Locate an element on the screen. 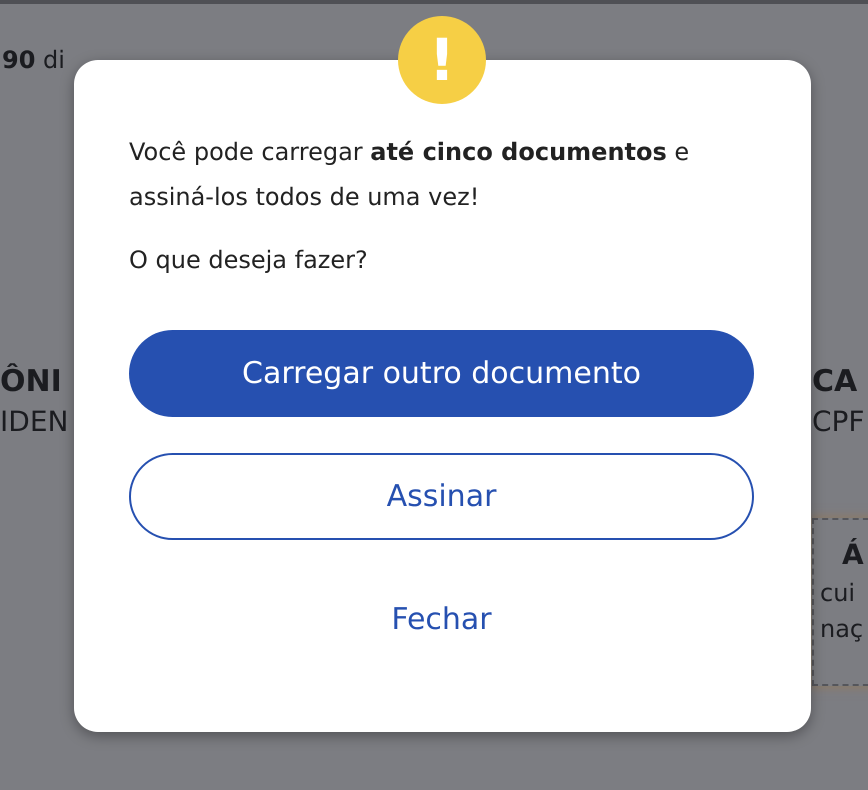 This screenshot has width=868, height=790. period-text: 90 di is located at coordinates (33, 60).